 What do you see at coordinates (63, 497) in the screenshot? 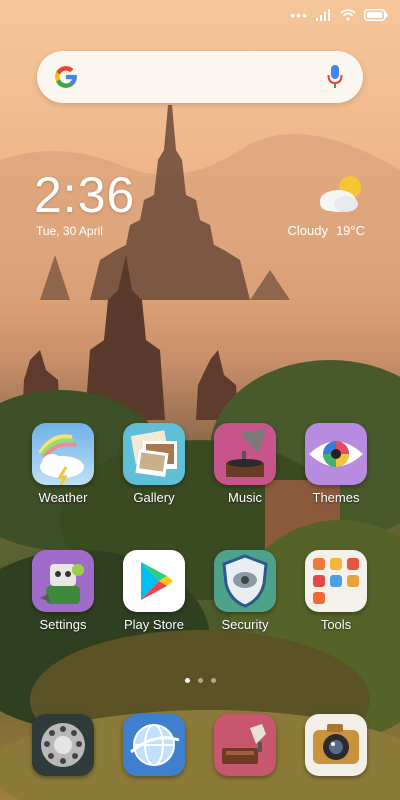
I see `app-label: Weather` at bounding box center [63, 497].